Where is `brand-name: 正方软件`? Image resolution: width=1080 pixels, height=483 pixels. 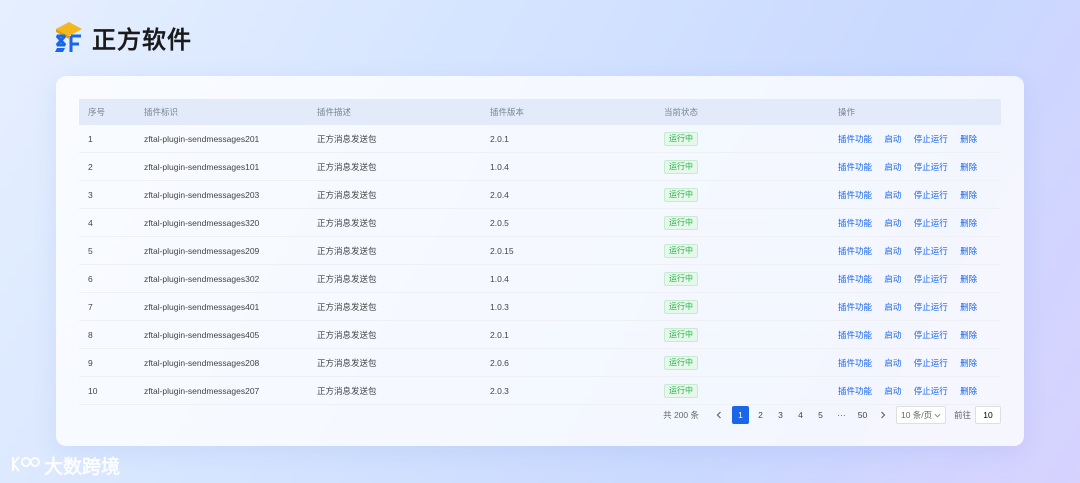
brand-name: 正方软件 is located at coordinates (142, 40).